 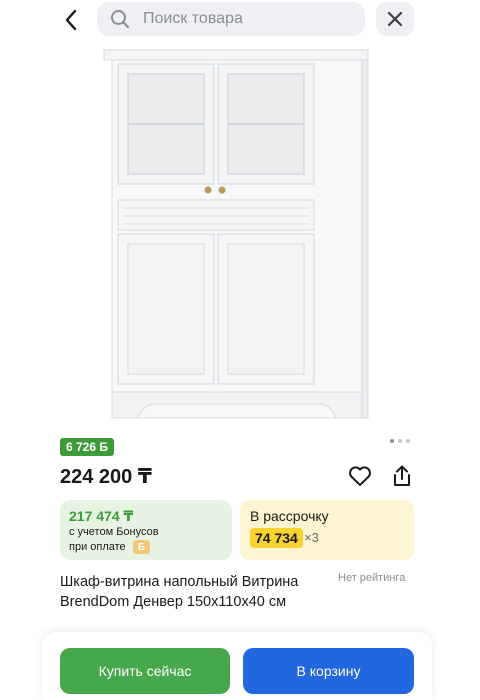 I want to click on add-to-cart-button: В корзину, so click(x=328, y=671).